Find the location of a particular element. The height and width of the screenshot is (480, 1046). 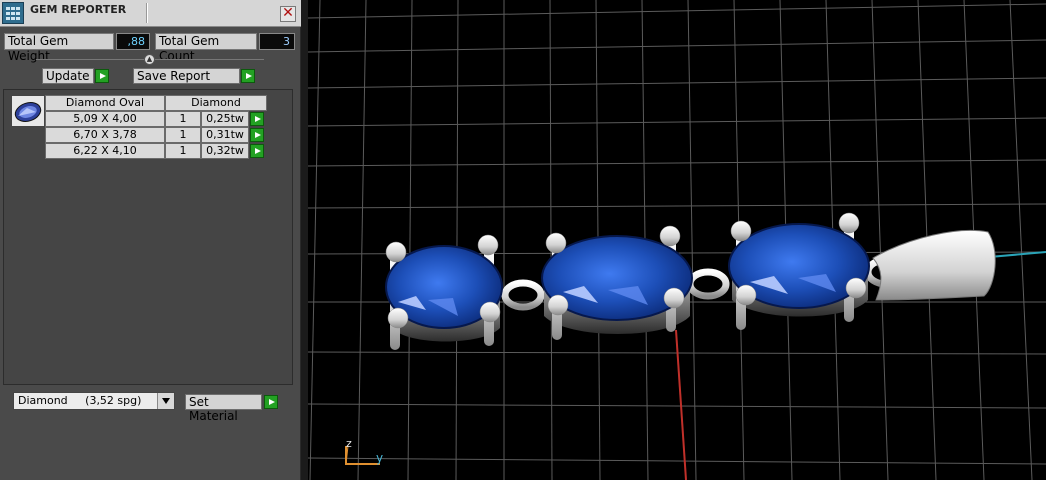

axis-z-label: z is located at coordinates (349, 443).